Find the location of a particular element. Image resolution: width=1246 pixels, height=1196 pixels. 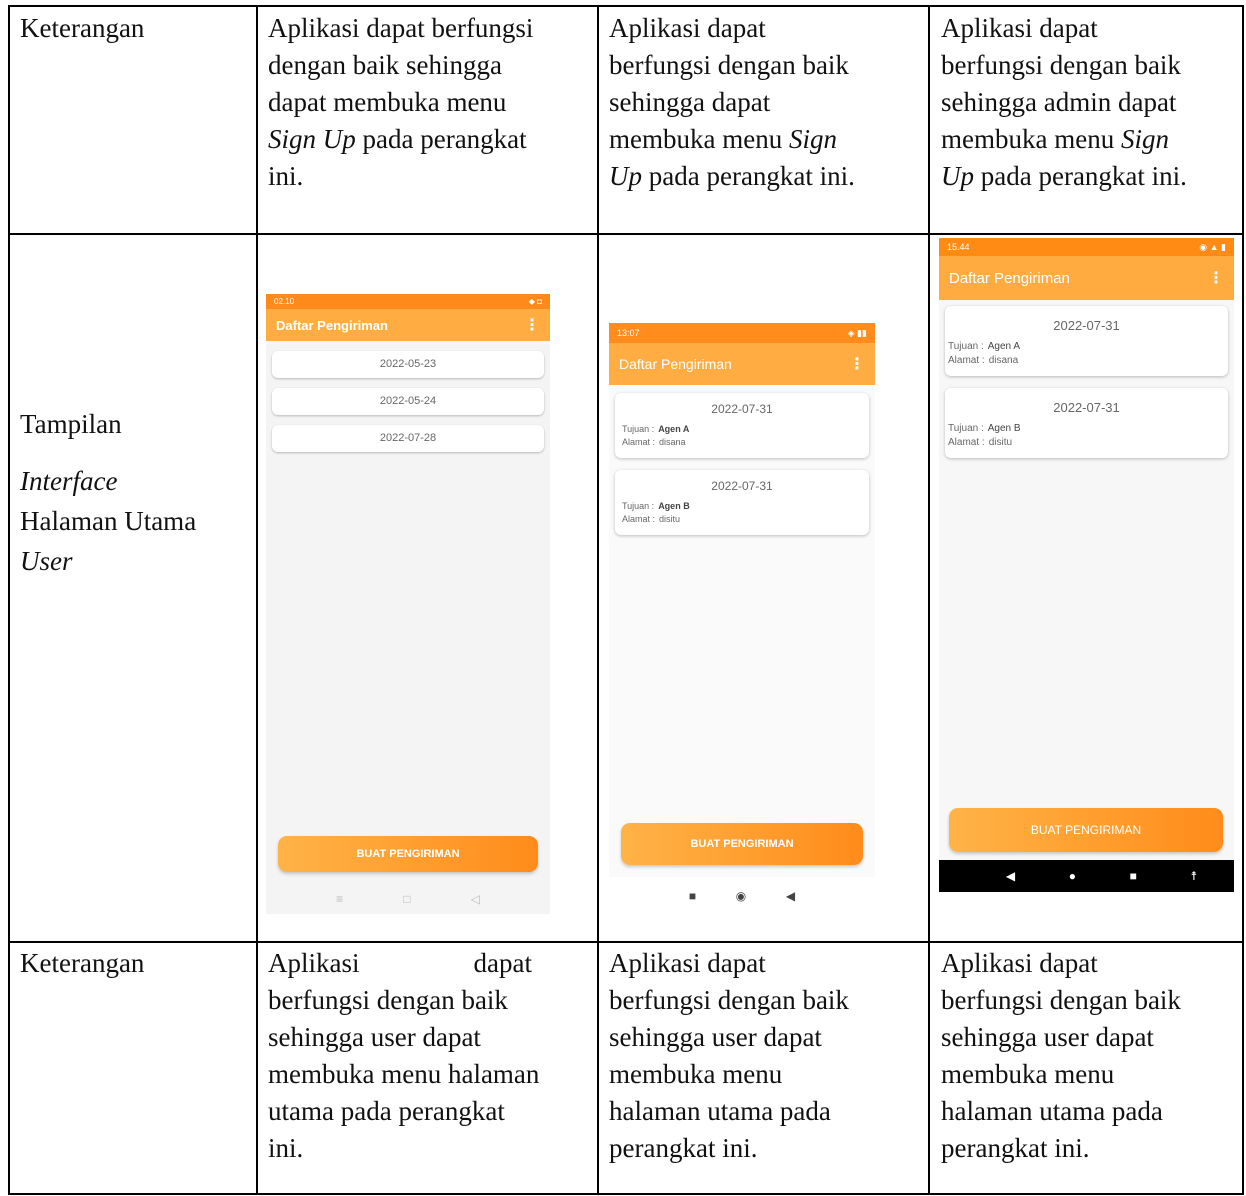

accessibility-icon: ☨ is located at coordinates (1194, 876).